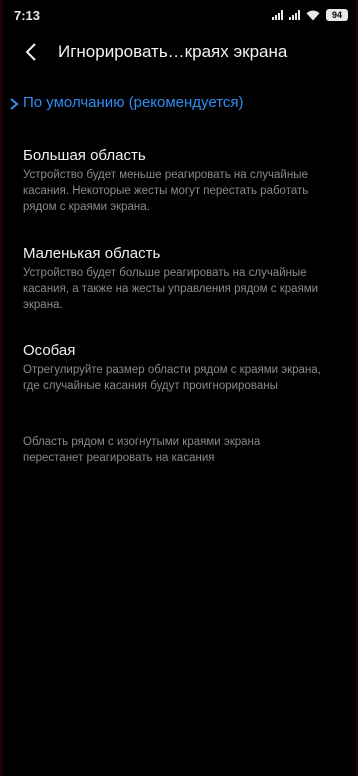 This screenshot has width=358, height=776. I want to click on back-button, so click(31, 52).